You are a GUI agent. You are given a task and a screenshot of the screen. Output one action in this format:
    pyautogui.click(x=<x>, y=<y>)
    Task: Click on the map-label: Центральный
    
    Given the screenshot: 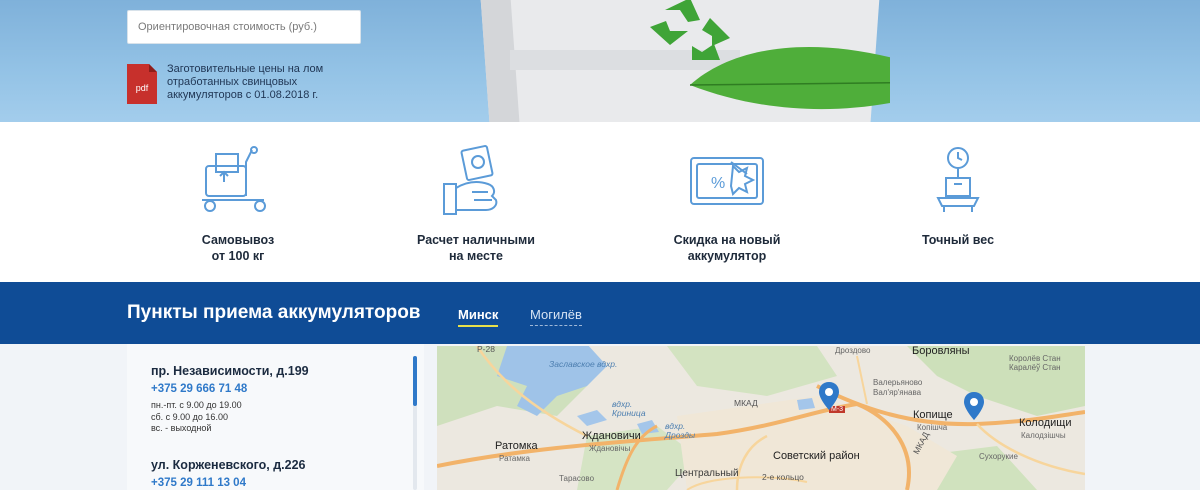 What is the action you would take?
    pyautogui.click(x=707, y=473)
    